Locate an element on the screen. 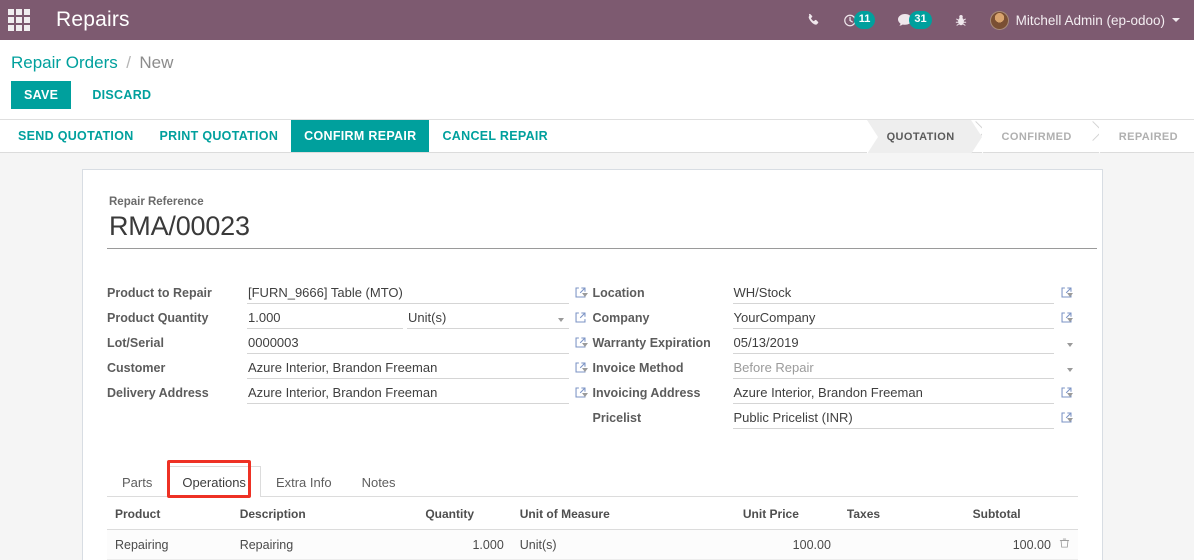 This screenshot has height=560, width=1194. invoice-method-input: Before Repair is located at coordinates (893, 369).